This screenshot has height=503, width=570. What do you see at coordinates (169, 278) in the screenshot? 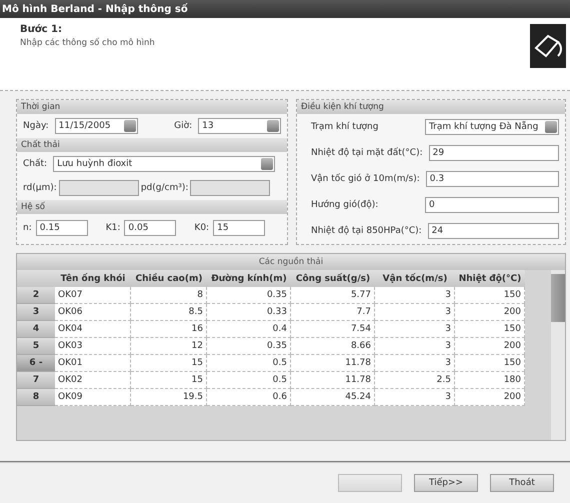
I see `column-header: Chiều cao(m)` at bounding box center [169, 278].